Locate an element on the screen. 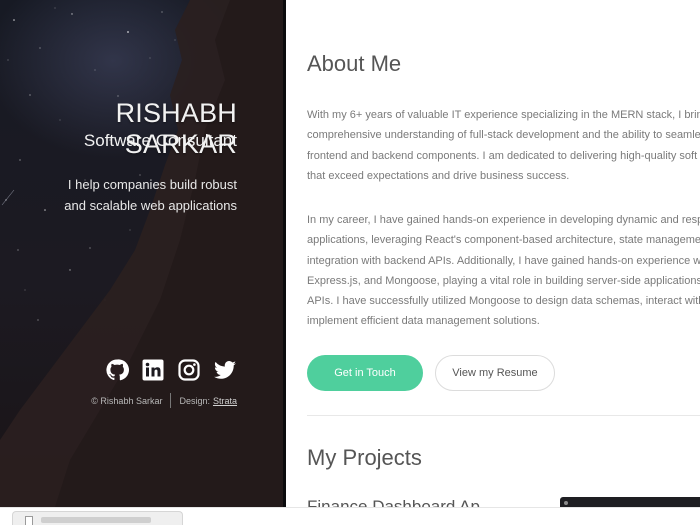 The width and height of the screenshot is (700, 525). footer-divider is located at coordinates (171, 400).